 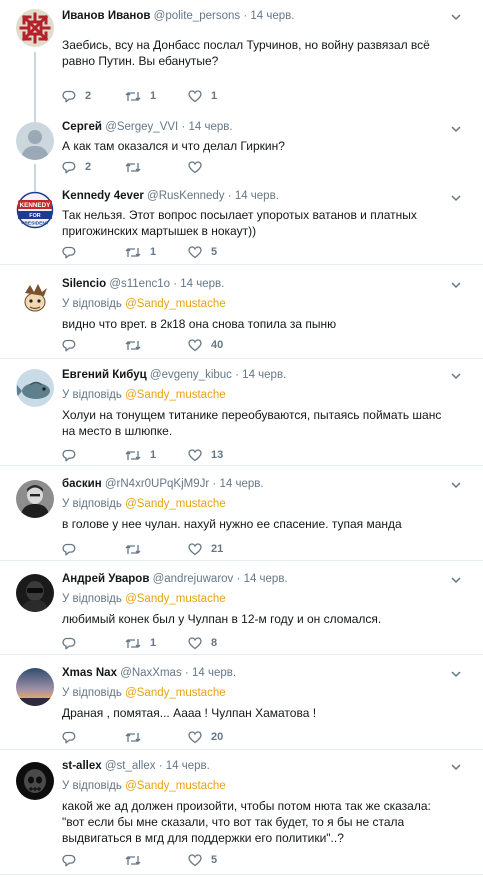 I want to click on display-name: Silencio, so click(x=84, y=284).